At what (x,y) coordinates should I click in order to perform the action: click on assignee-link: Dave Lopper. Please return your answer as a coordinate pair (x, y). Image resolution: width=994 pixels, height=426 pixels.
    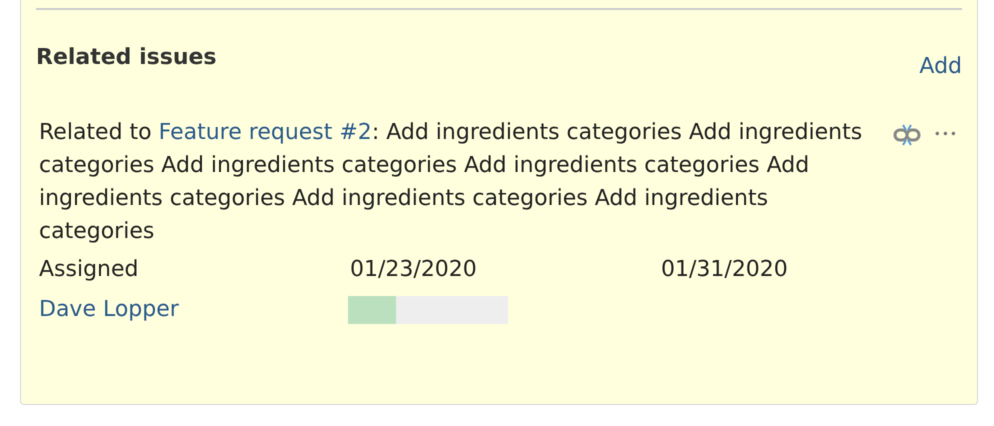
    Looking at the image, I should click on (193, 310).